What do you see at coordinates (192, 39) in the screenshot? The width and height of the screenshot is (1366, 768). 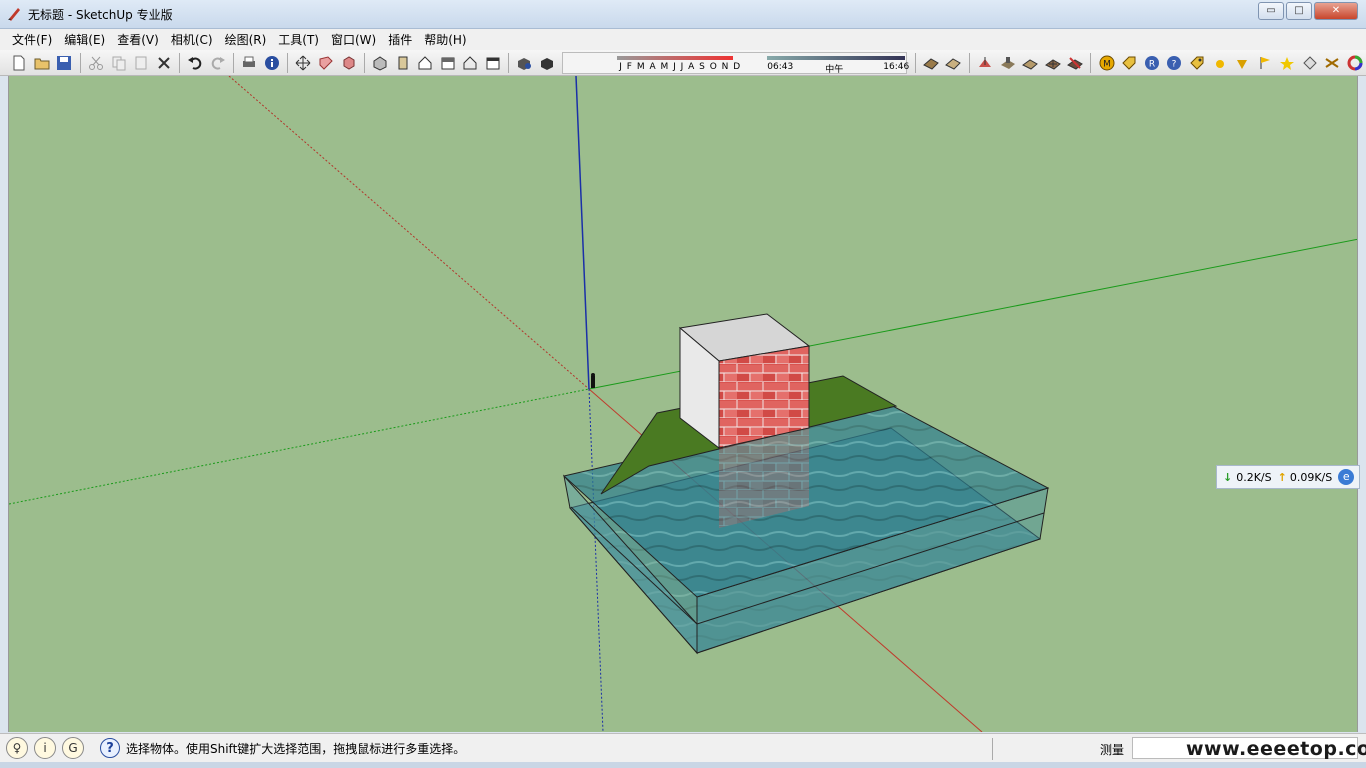 I see `menu-camera: 相机(C)` at bounding box center [192, 39].